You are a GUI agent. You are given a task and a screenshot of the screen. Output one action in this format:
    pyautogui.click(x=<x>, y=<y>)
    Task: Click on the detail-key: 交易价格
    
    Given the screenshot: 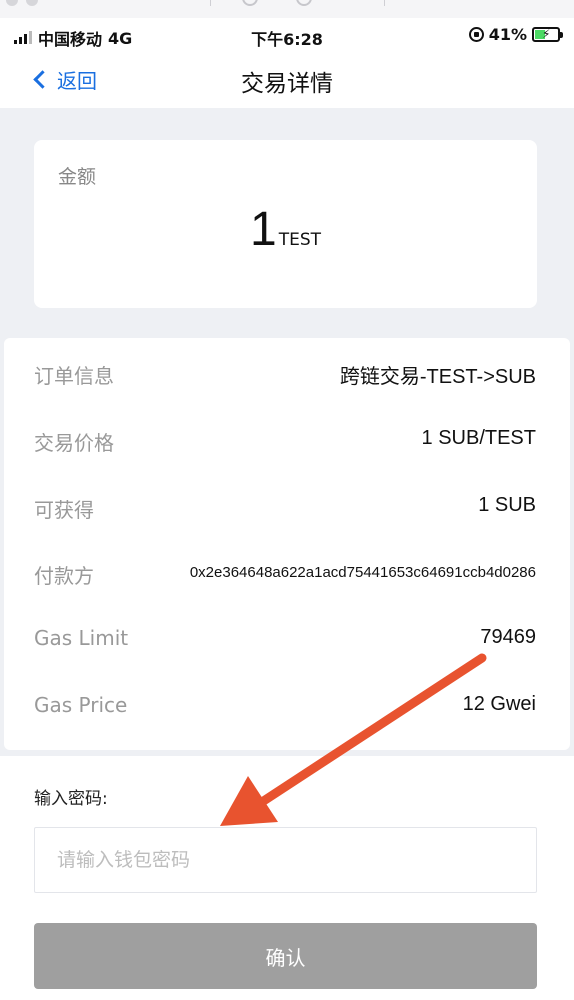 What is the action you would take?
    pyautogui.click(x=74, y=443)
    